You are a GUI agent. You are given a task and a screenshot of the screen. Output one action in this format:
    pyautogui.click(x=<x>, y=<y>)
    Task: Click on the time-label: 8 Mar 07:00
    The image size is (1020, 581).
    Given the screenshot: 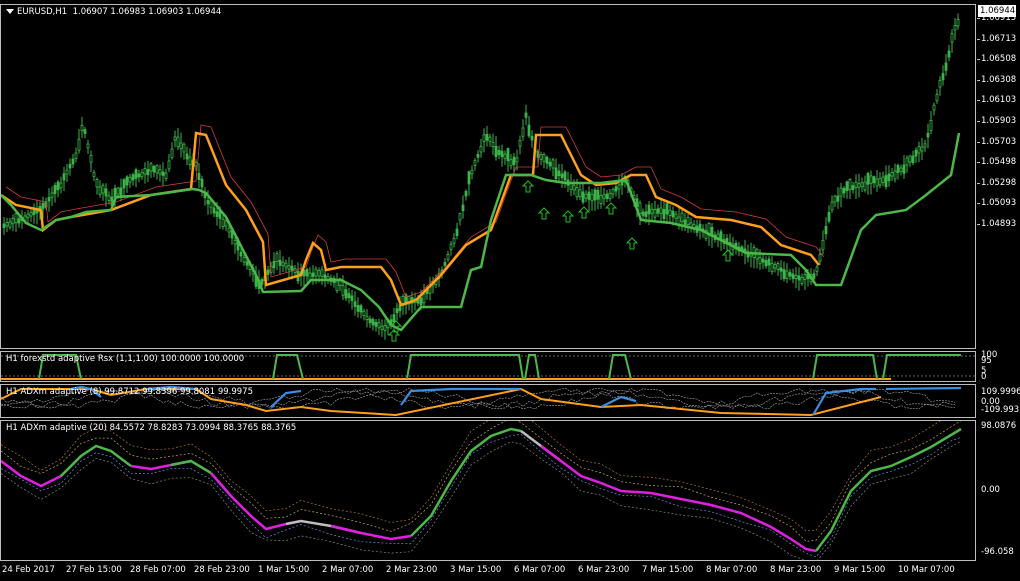 What is the action you would take?
    pyautogui.click(x=732, y=570)
    